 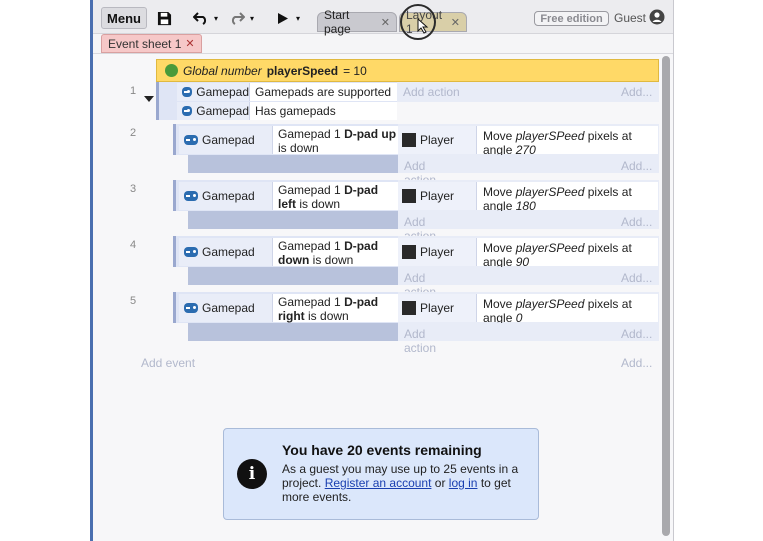 I want to click on redo-dropdown-icon: ▾, so click(x=252, y=18).